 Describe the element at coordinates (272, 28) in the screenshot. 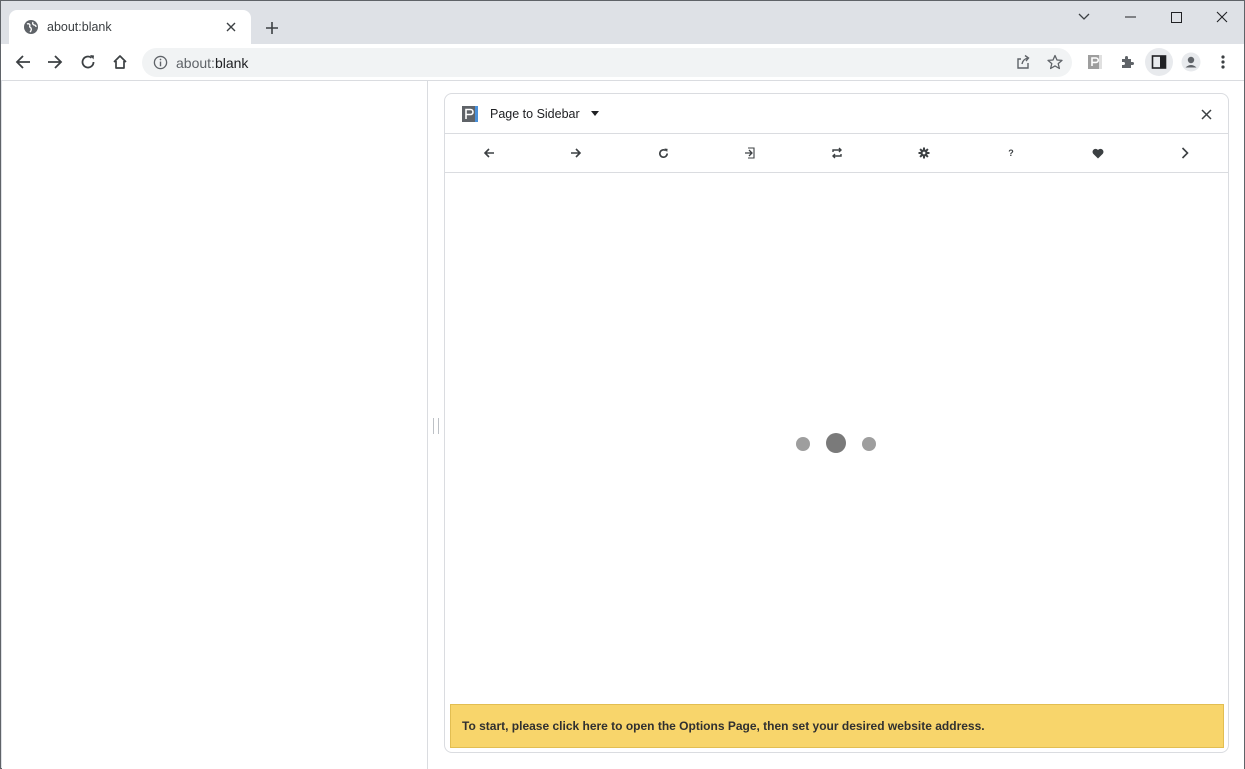

I see `new-tab-button` at that location.